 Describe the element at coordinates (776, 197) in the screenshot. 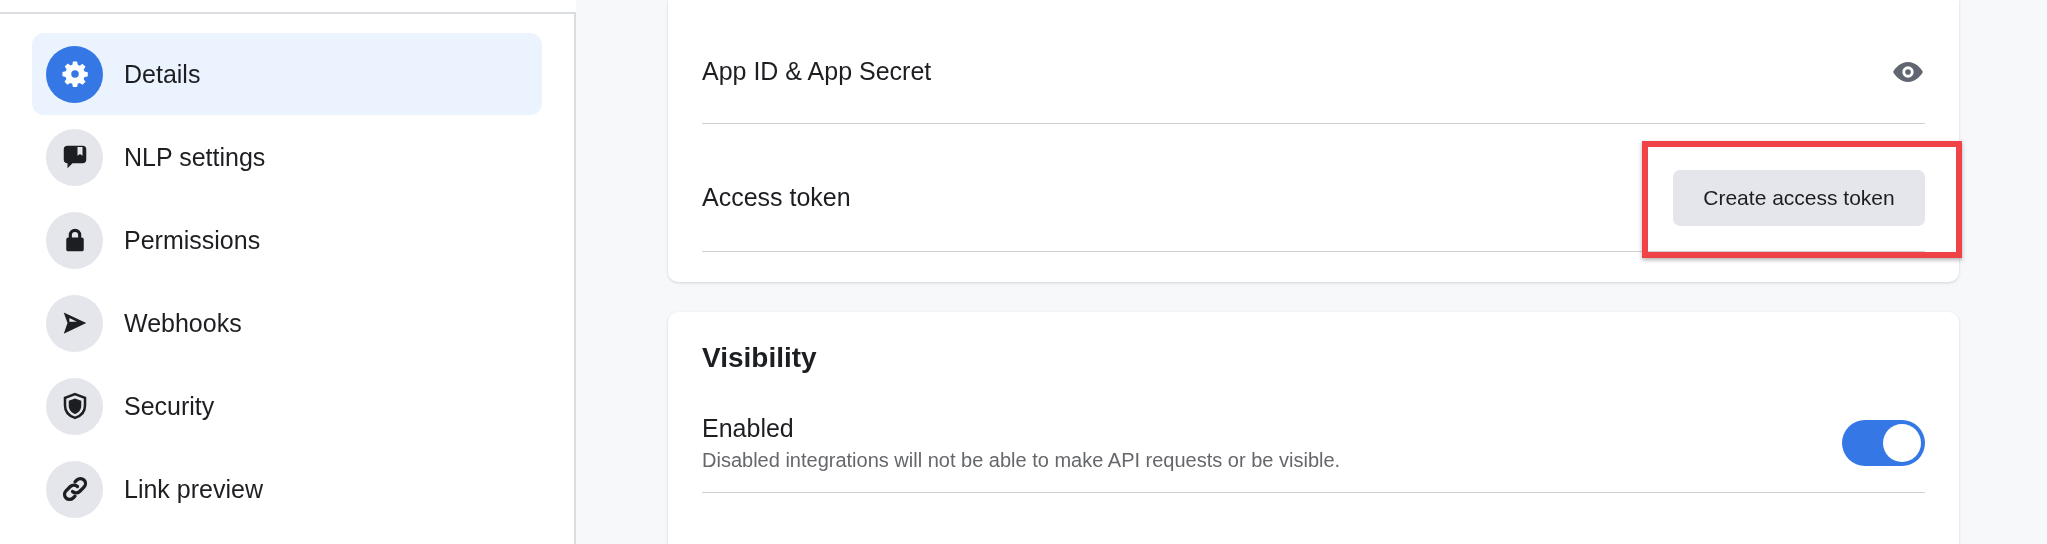

I see `row-label: Access token` at that location.